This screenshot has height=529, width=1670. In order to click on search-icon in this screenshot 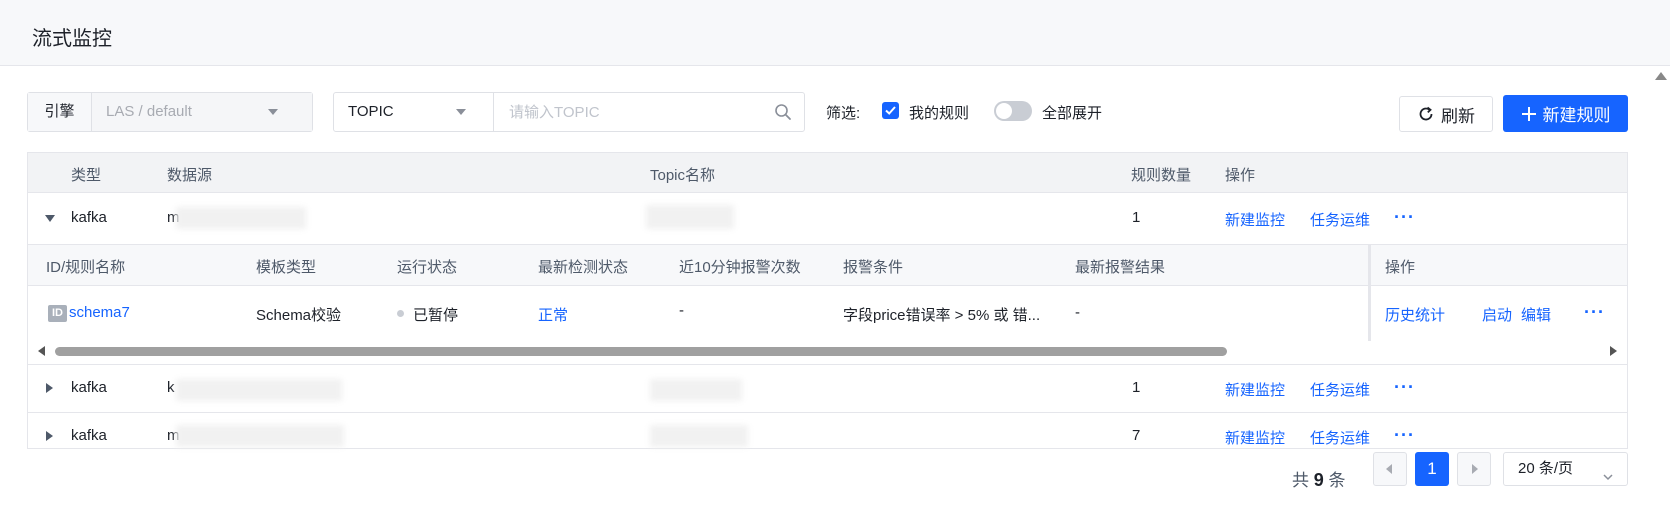, I will do `click(783, 112)`.